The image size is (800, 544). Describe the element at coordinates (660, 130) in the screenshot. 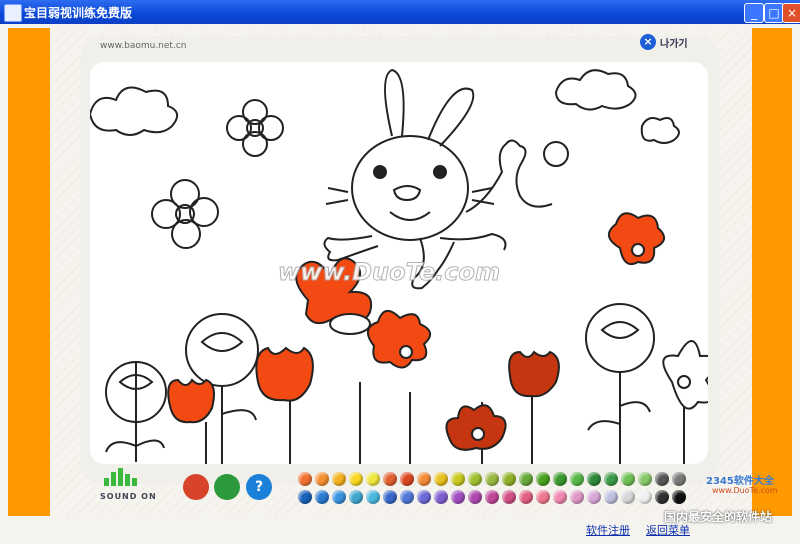

I see `cloud-small` at that location.